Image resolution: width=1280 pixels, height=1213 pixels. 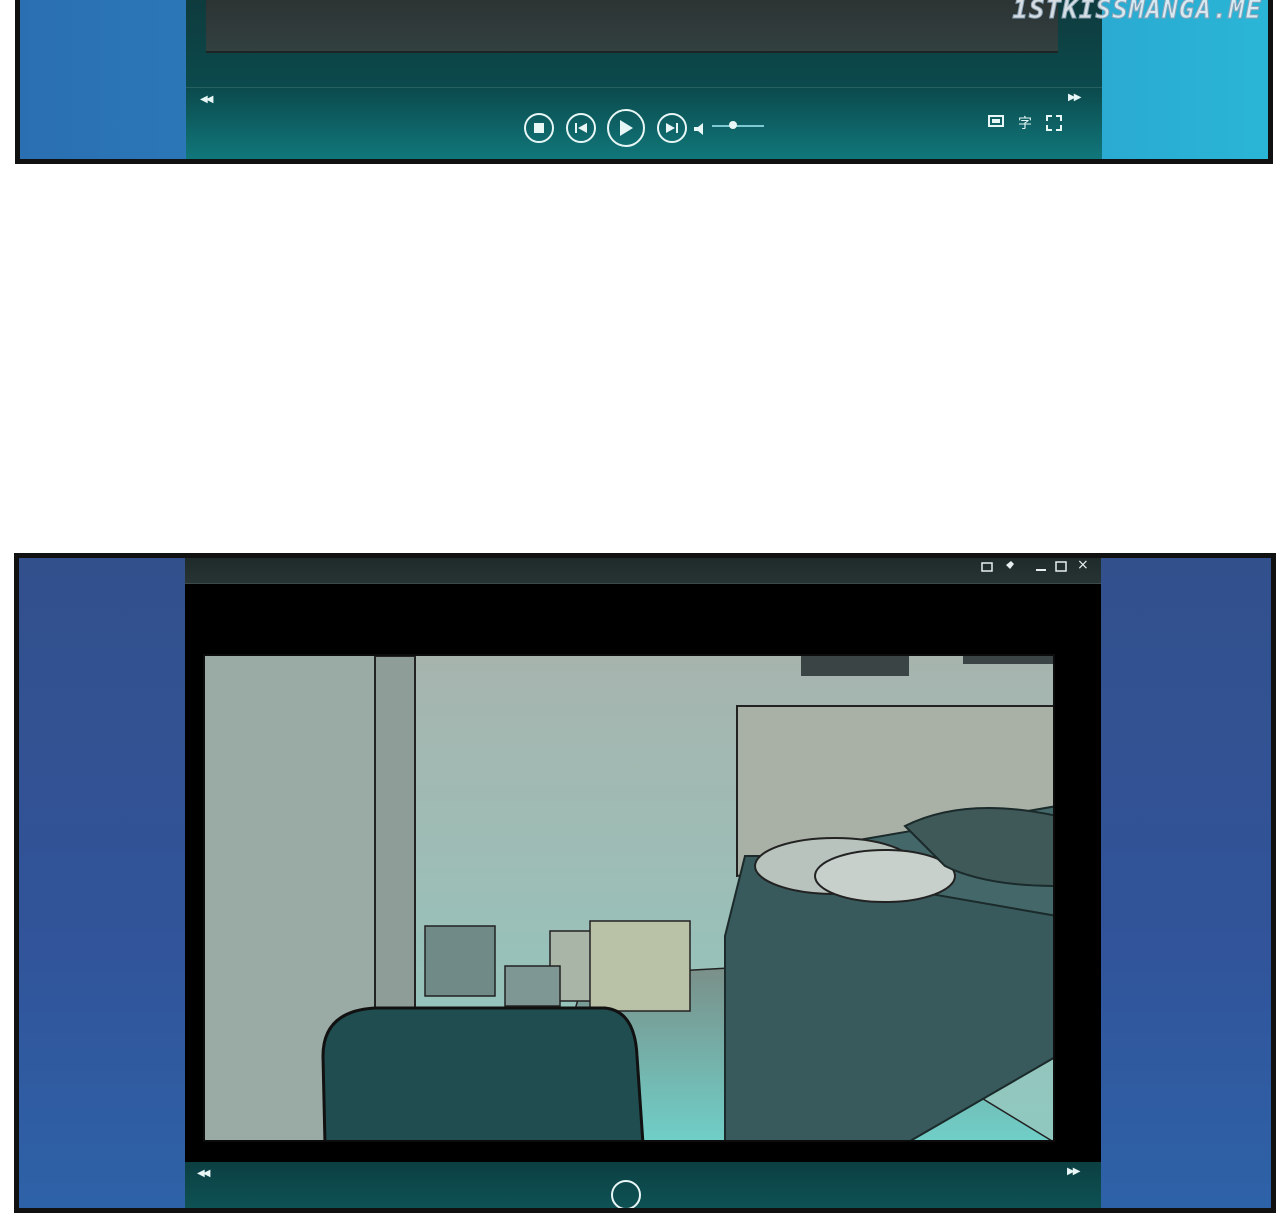 I want to click on window-icon, so click(x=987, y=567).